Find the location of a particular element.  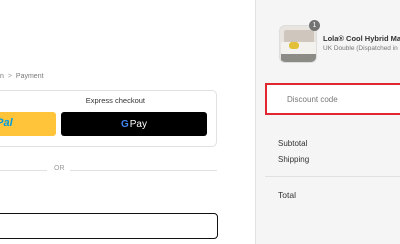

breadcrumb: n > Payment is located at coordinates (22, 76).